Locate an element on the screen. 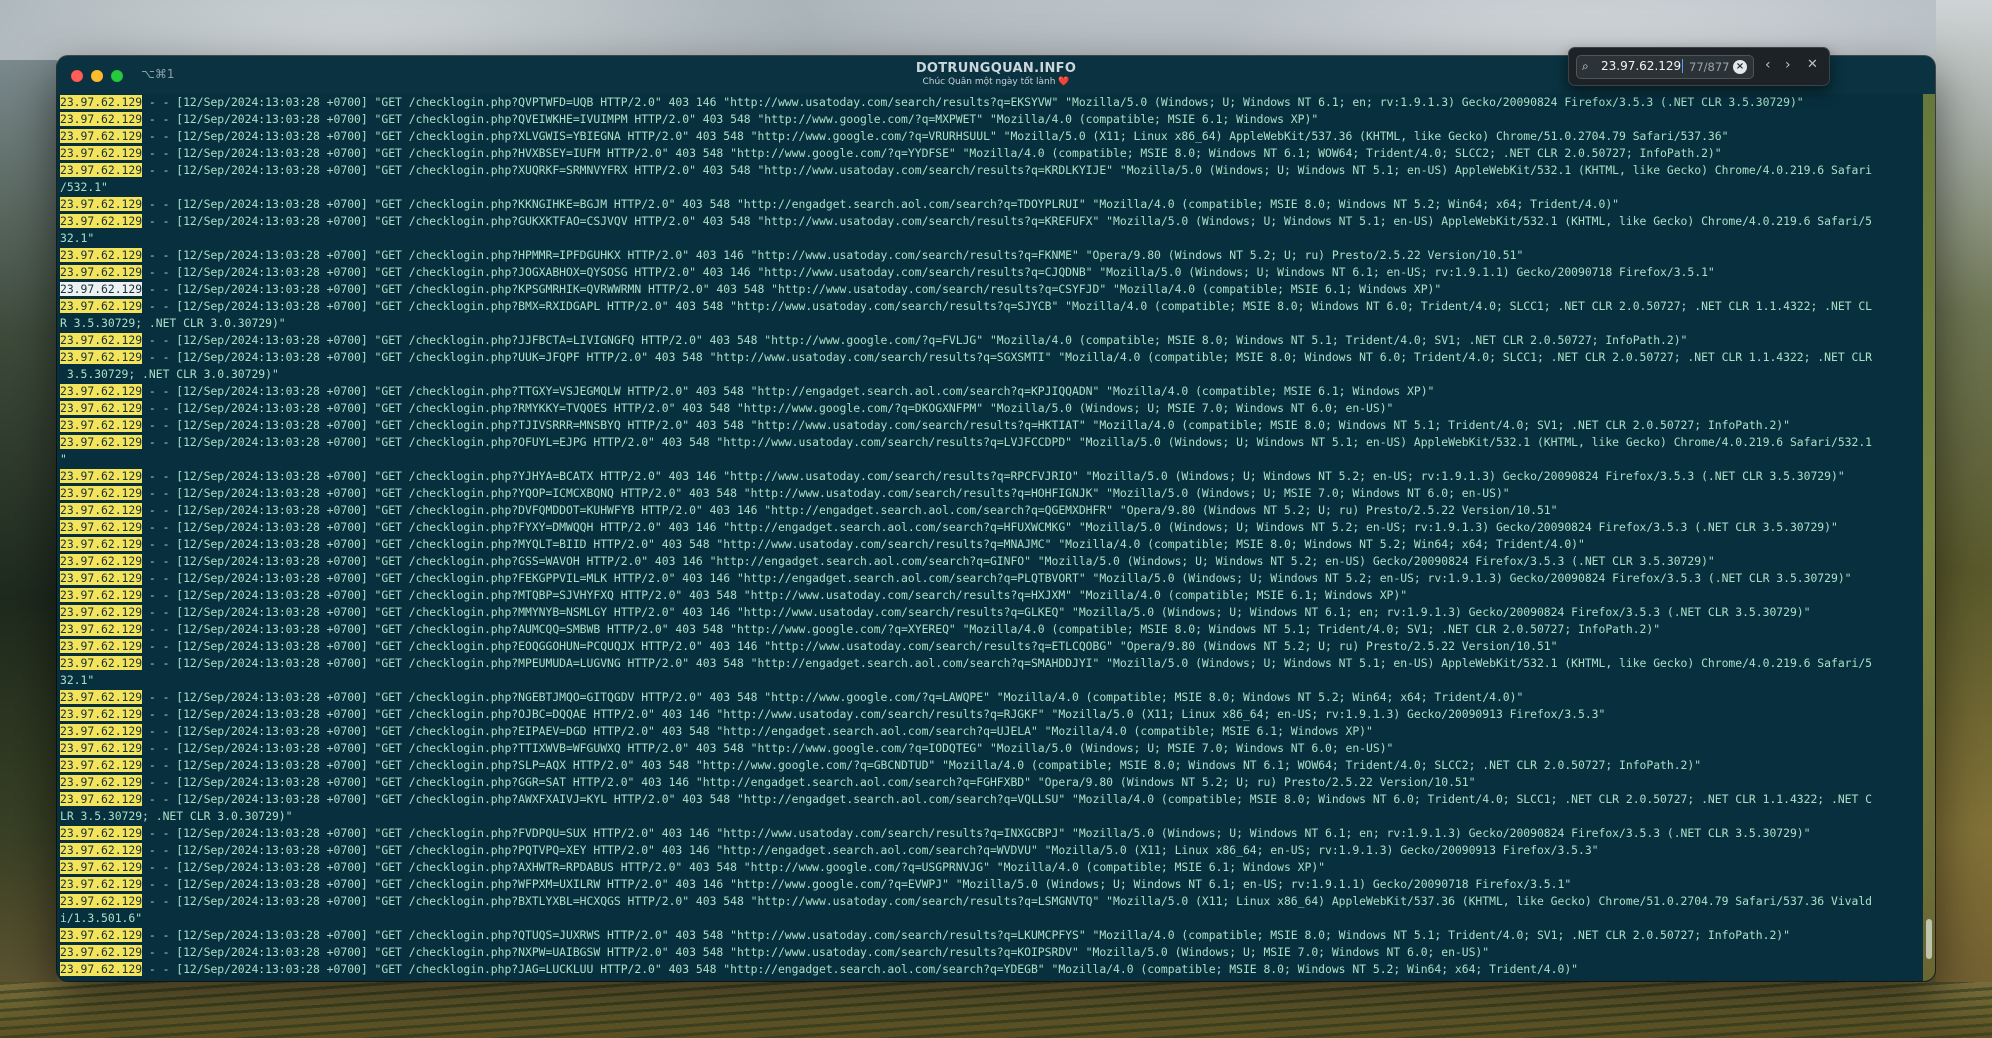  log-line: /532.1" is located at coordinates (989, 187).